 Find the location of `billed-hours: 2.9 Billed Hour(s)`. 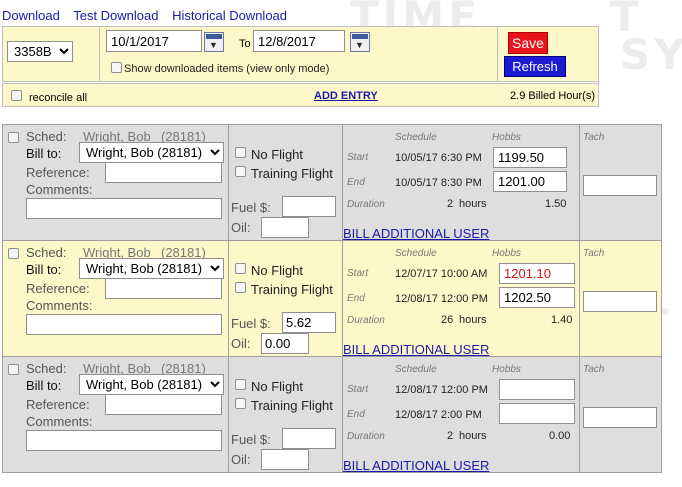

billed-hours: 2.9 Billed Hour(s) is located at coordinates (552, 96).